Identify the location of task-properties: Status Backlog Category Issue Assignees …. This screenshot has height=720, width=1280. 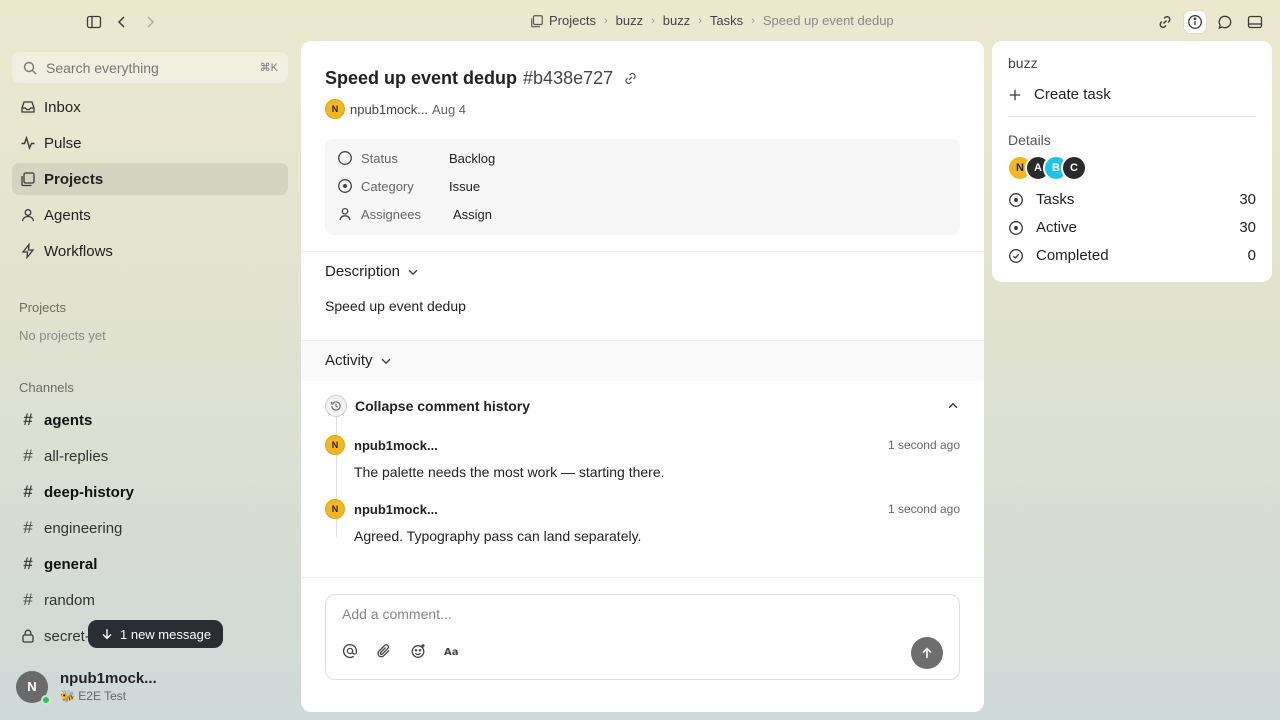
(642, 187).